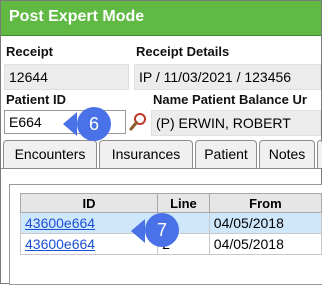  What do you see at coordinates (287, 154) in the screenshot?
I see `tab-notes: Notes` at bounding box center [287, 154].